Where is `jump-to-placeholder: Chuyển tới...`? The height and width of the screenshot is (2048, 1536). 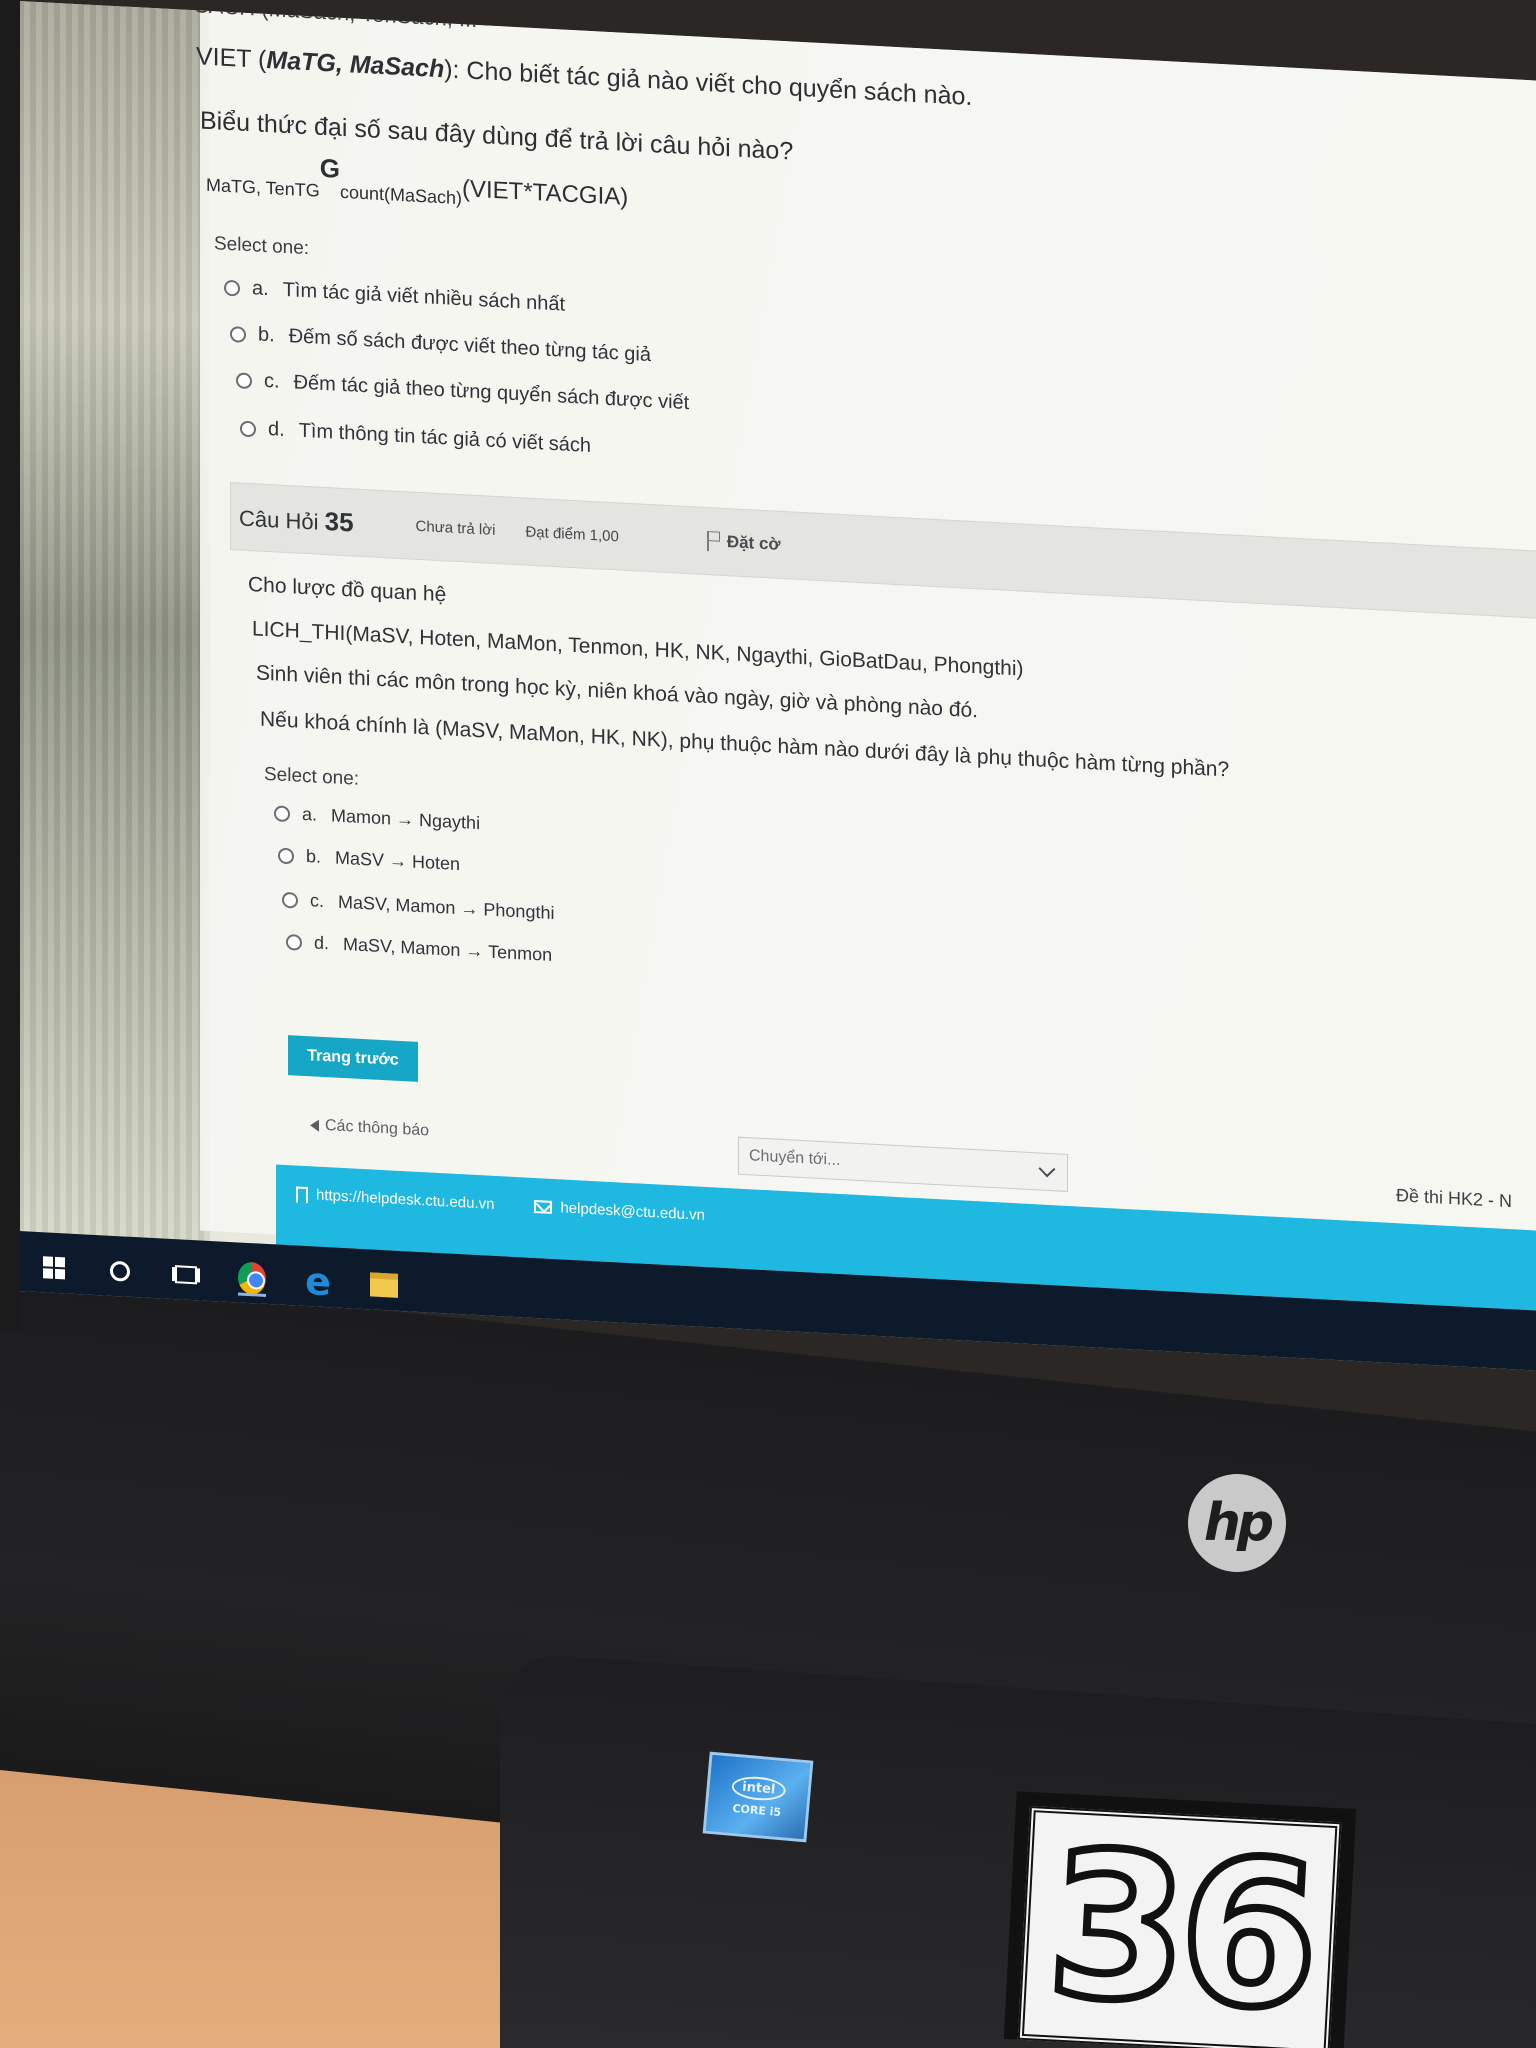 jump-to-placeholder: Chuyển tới... is located at coordinates (795, 1158).